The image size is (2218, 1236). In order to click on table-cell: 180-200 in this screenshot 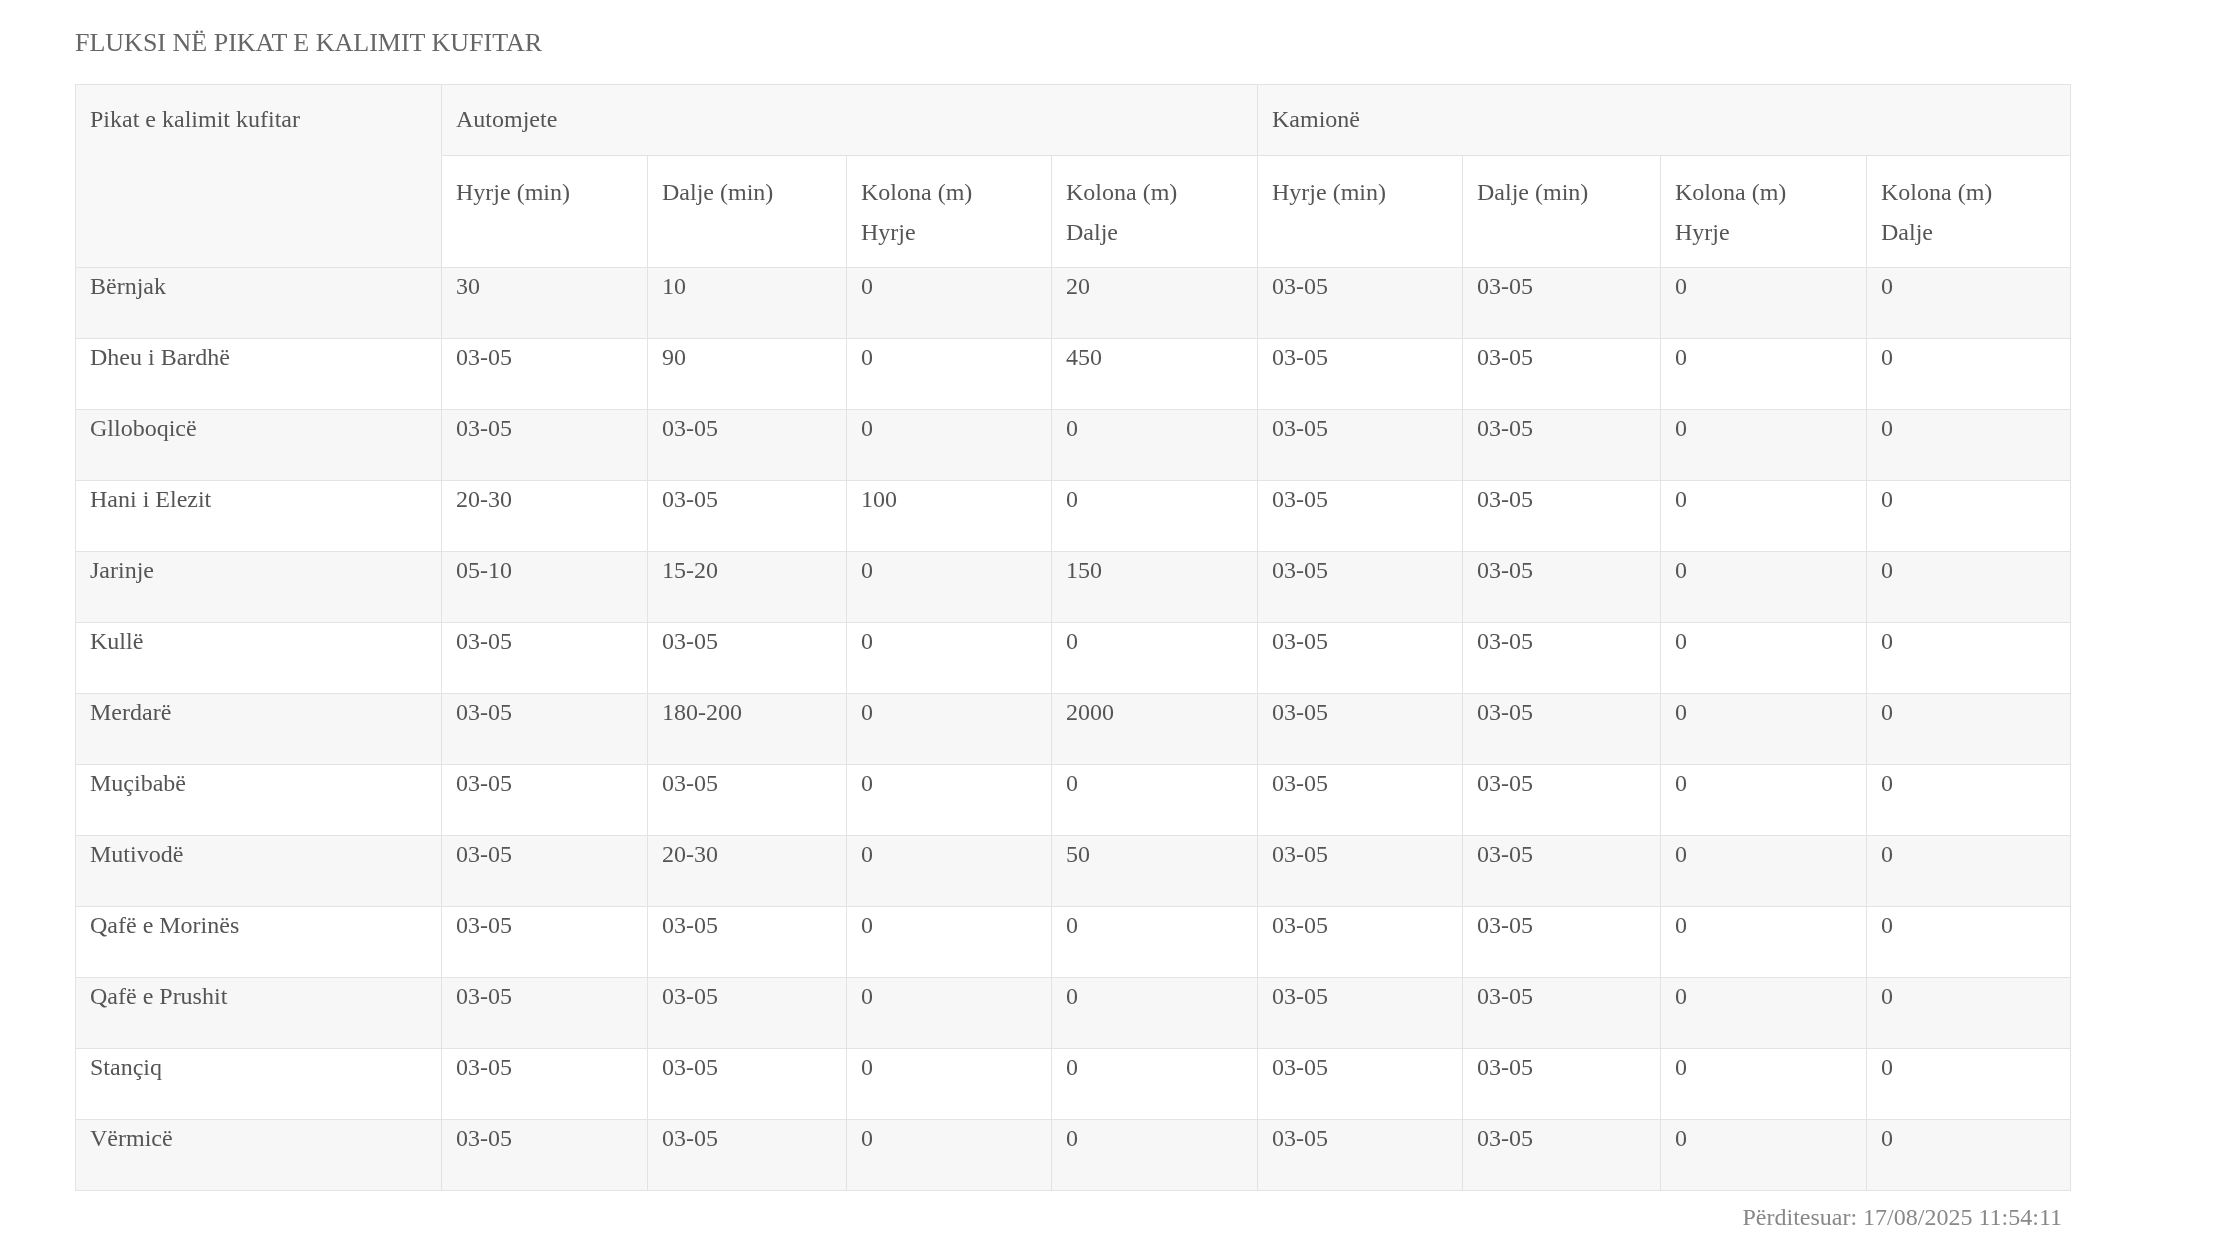, I will do `click(747, 729)`.